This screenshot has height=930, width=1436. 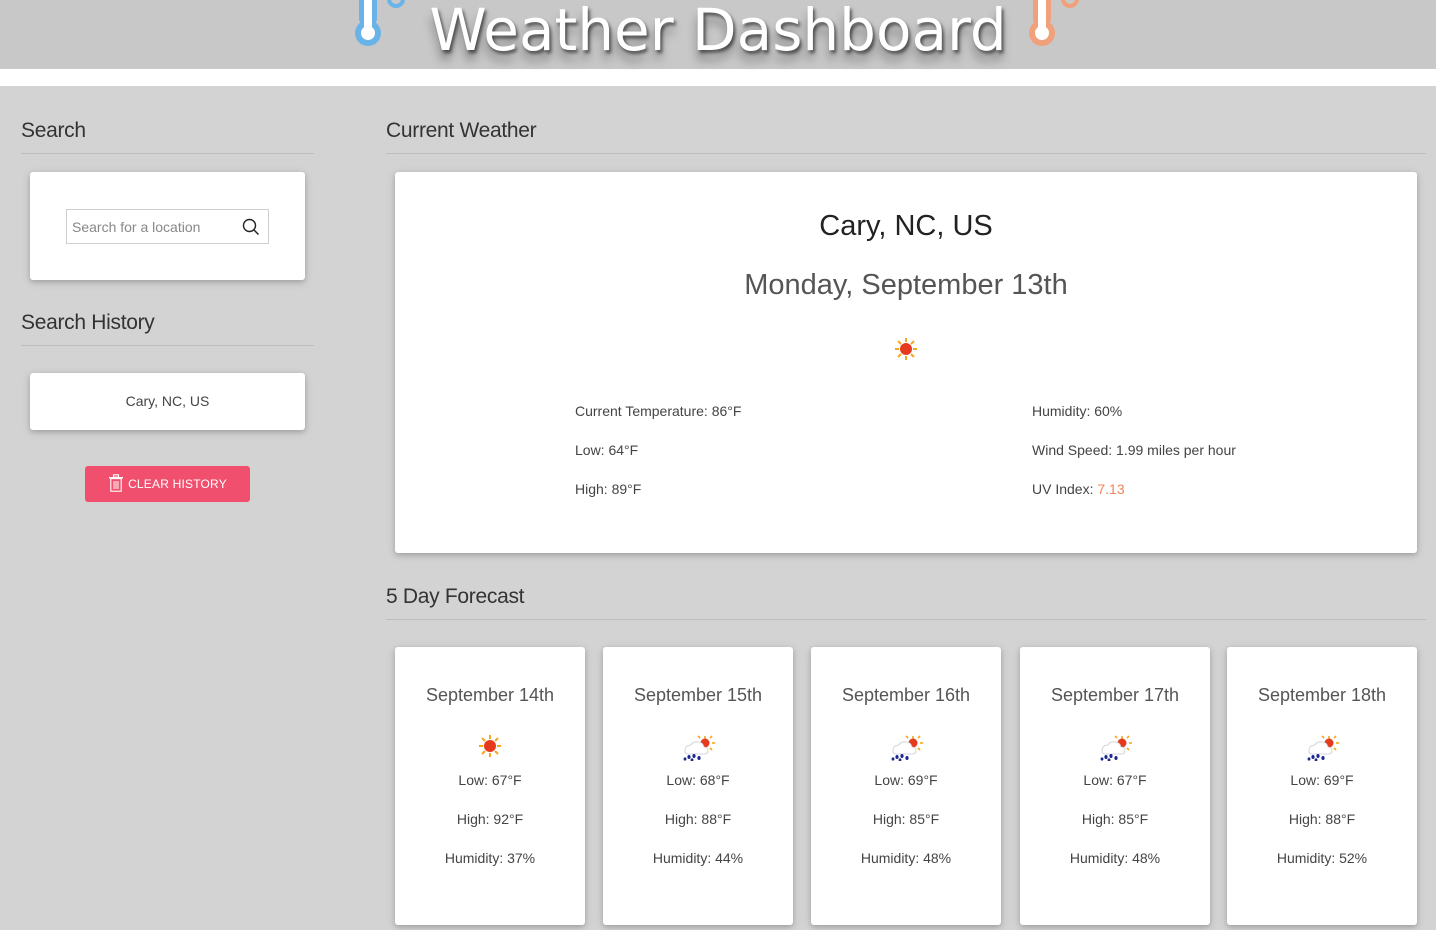 What do you see at coordinates (906, 619) in the screenshot?
I see `forecast-divider` at bounding box center [906, 619].